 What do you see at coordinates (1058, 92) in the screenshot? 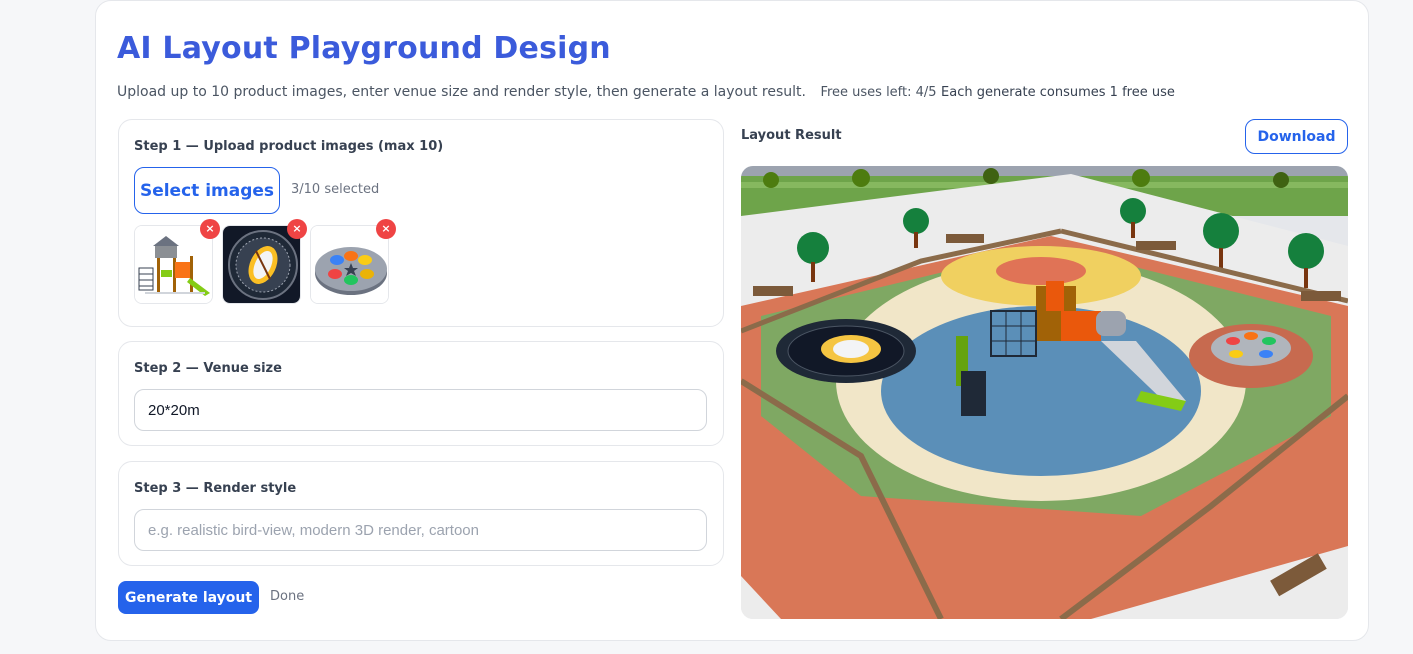
I see `uses-note-text: Each generate consumes 1 free use` at bounding box center [1058, 92].